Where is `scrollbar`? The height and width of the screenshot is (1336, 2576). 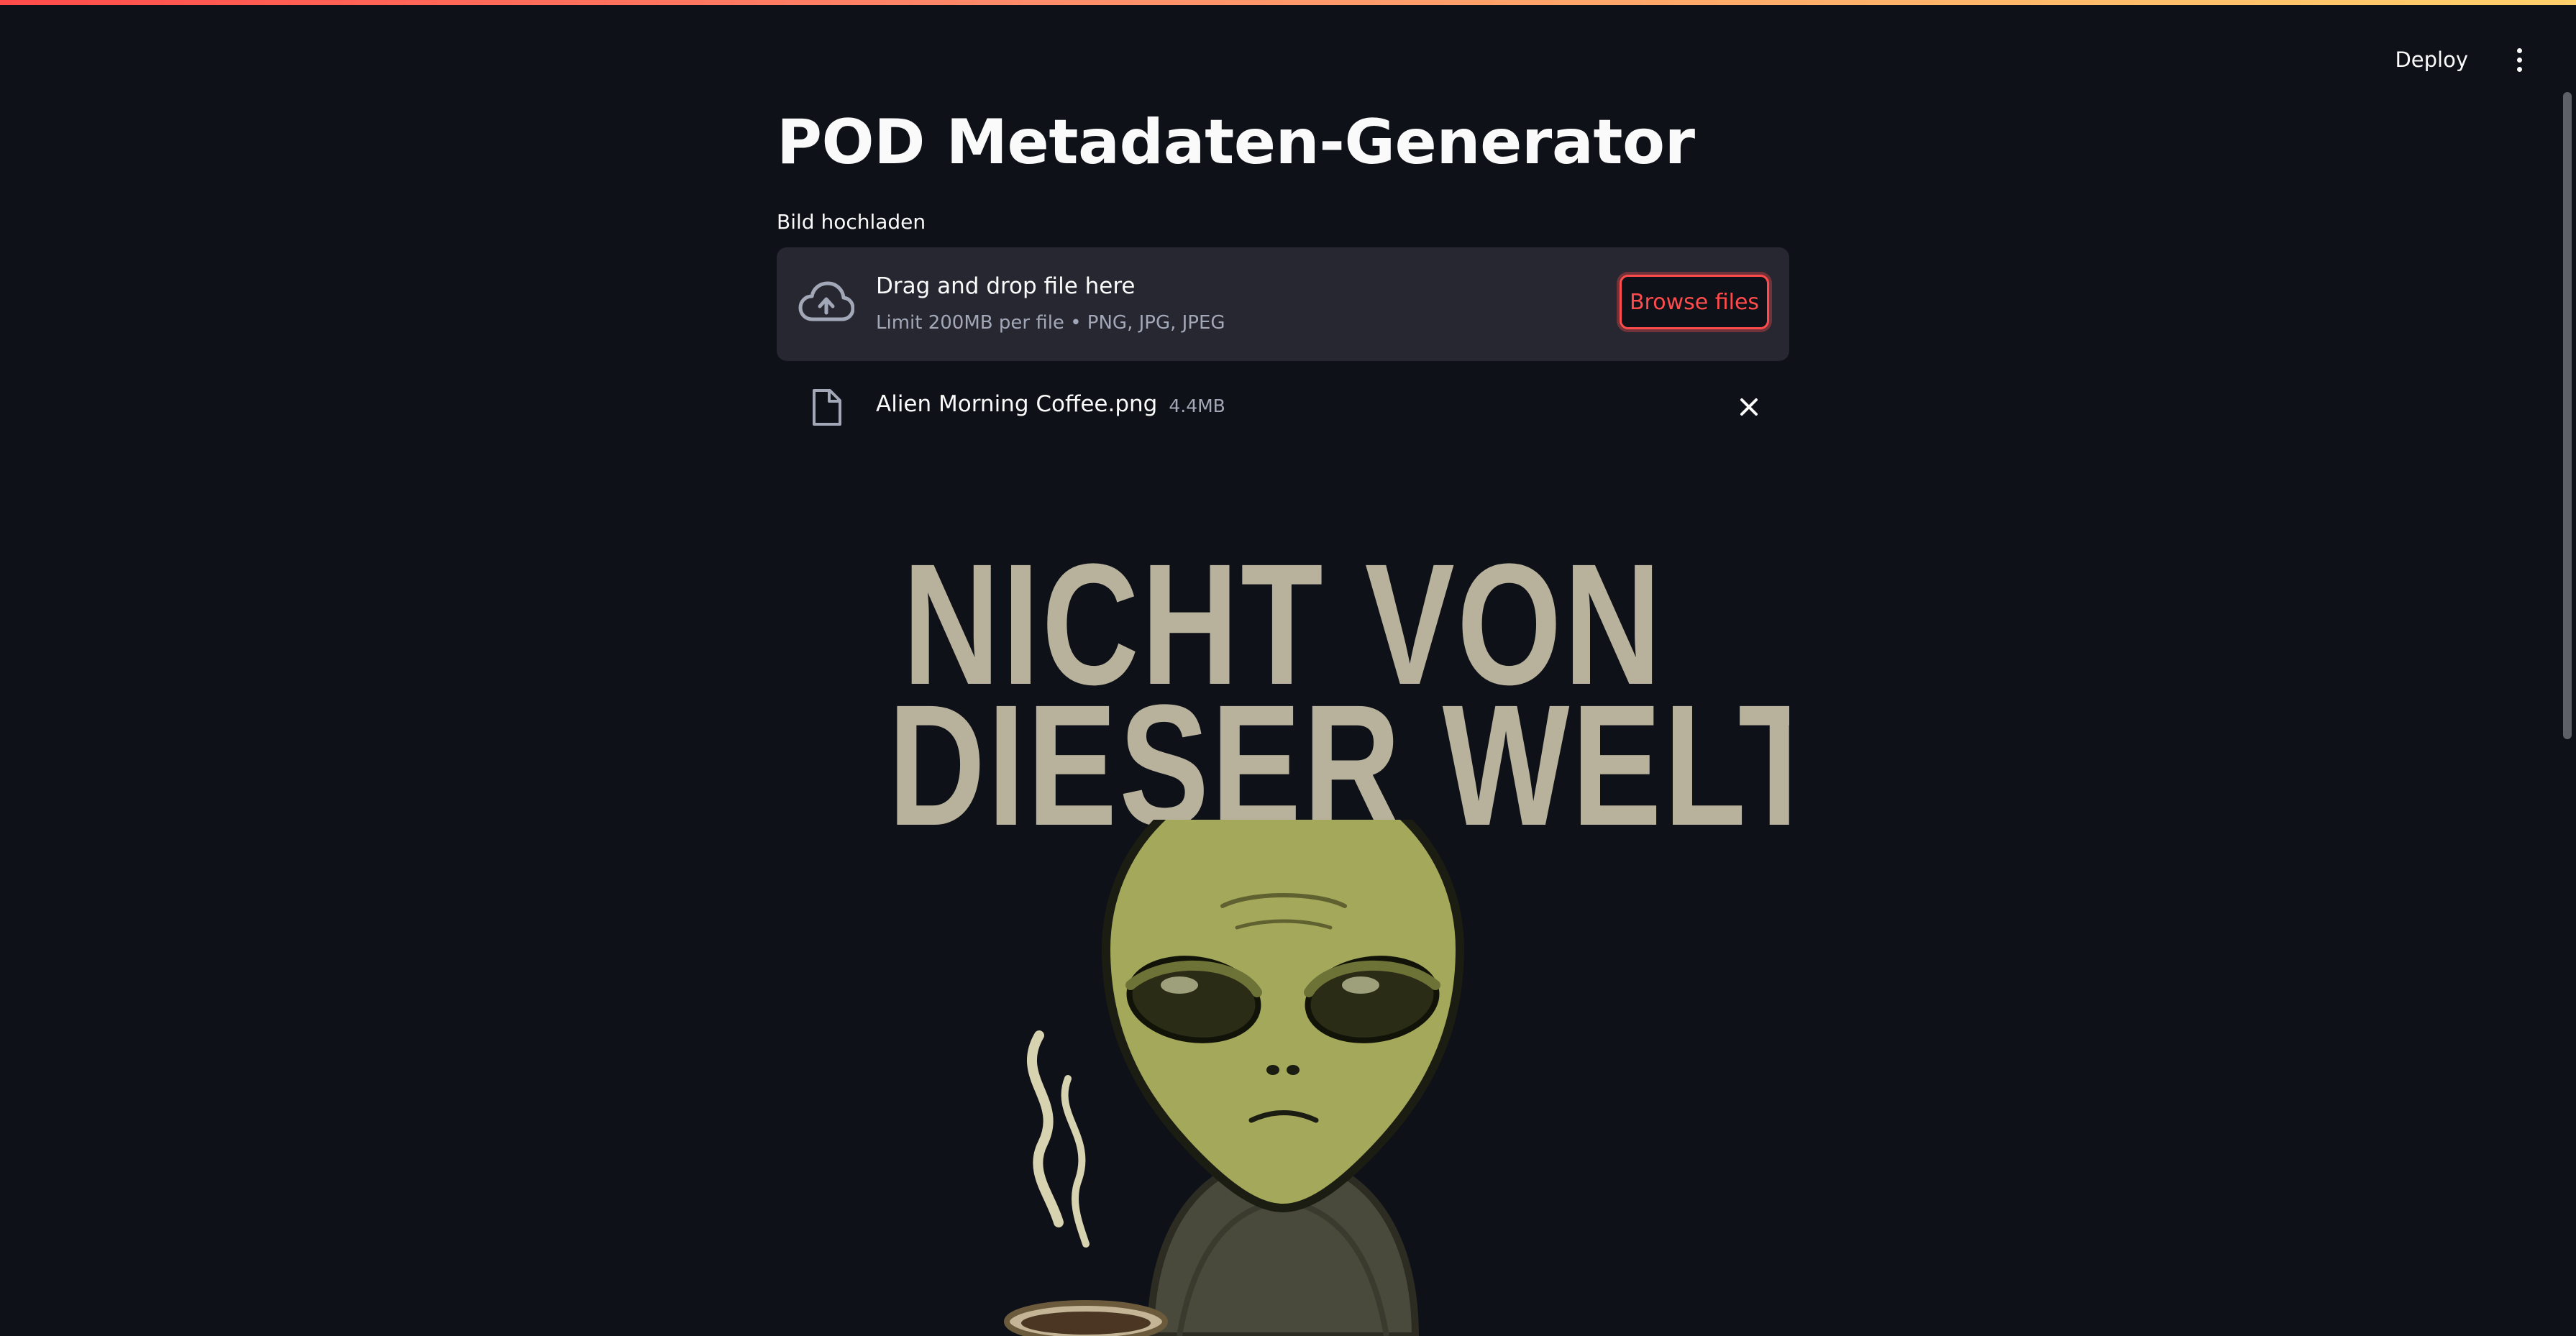 scrollbar is located at coordinates (2567, 416).